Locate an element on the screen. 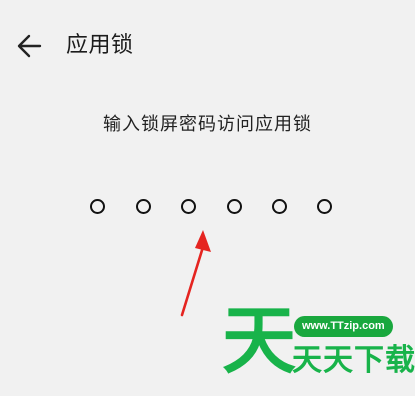 The image size is (415, 396). watermark-text: 天天下载 is located at coordinates (353, 360).